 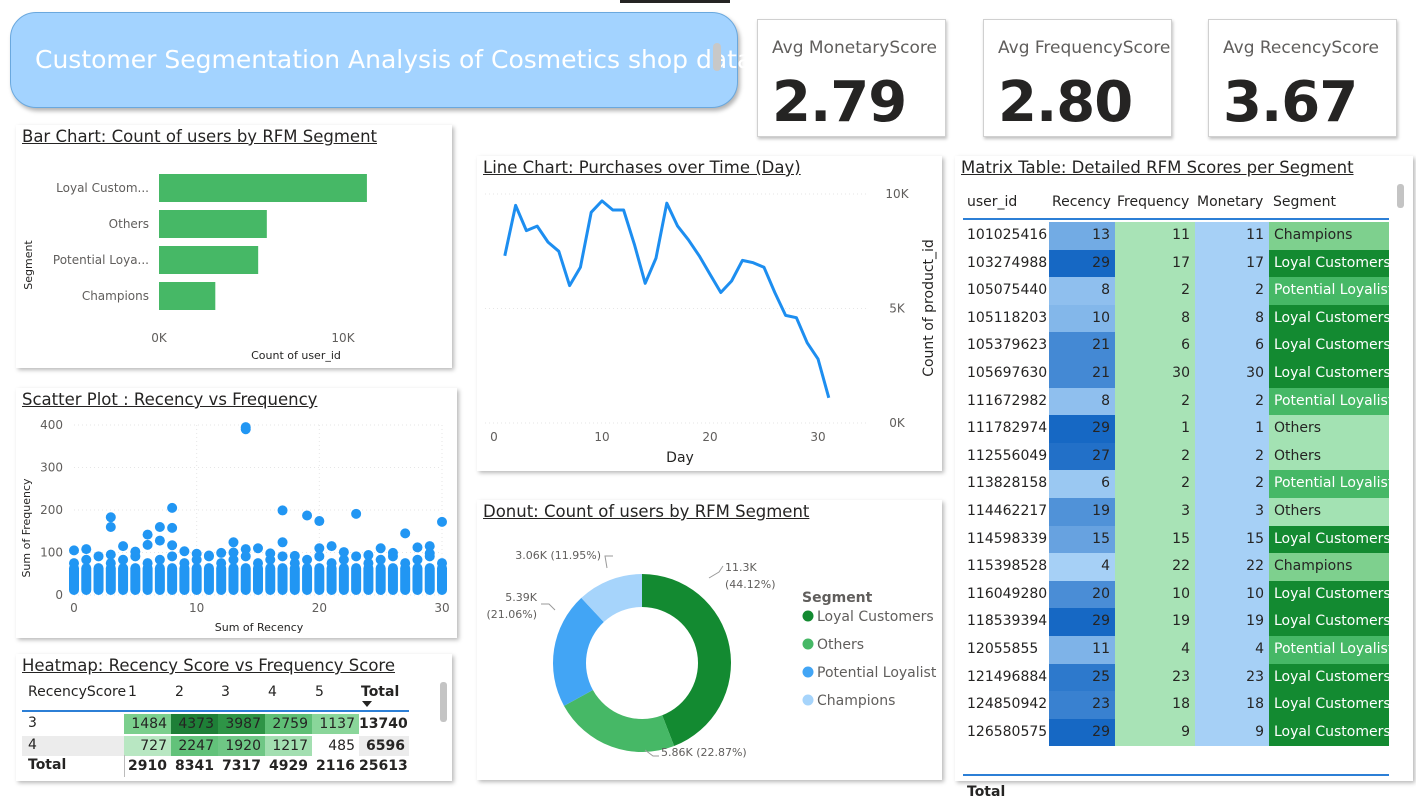 What do you see at coordinates (1302, 78) in the screenshot?
I see `kpi-card-recency: Avg RecencyScore 3.67` at bounding box center [1302, 78].